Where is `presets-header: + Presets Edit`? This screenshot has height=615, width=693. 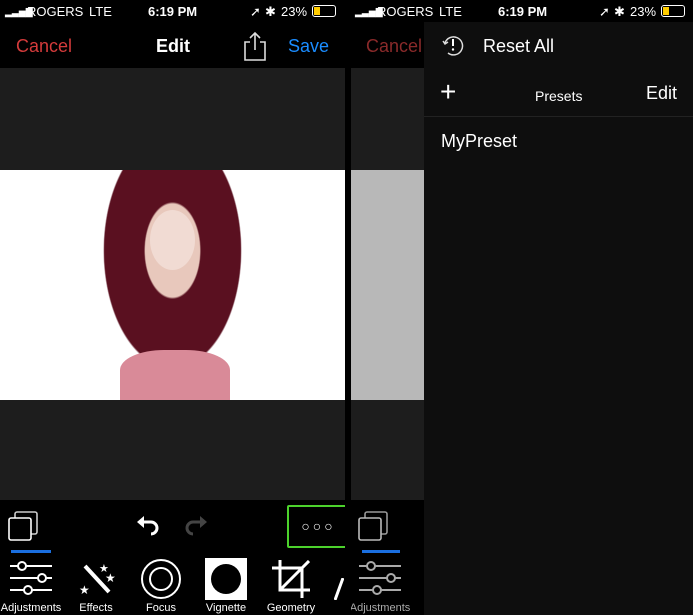
presets-header: + Presets Edit is located at coordinates (558, 92).